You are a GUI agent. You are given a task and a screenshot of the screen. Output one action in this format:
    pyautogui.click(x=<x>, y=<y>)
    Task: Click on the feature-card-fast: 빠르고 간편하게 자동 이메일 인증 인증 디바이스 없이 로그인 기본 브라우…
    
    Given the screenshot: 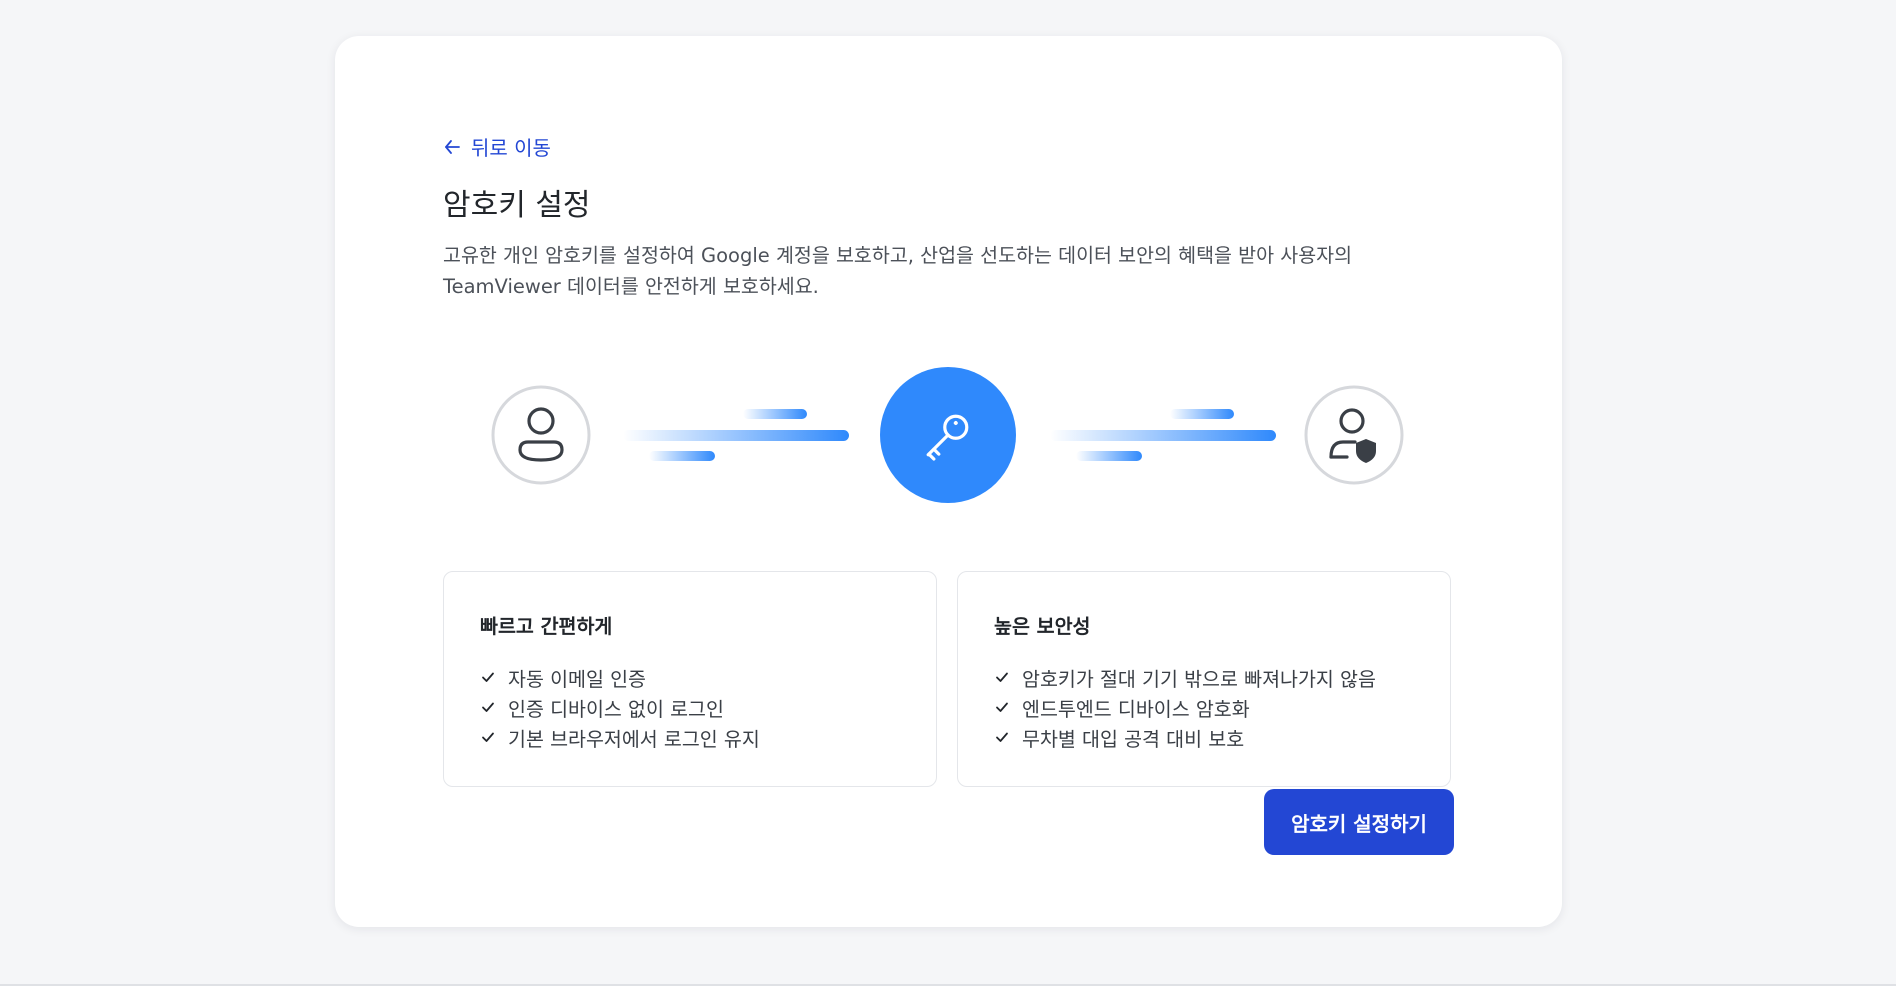 What is the action you would take?
    pyautogui.click(x=690, y=679)
    